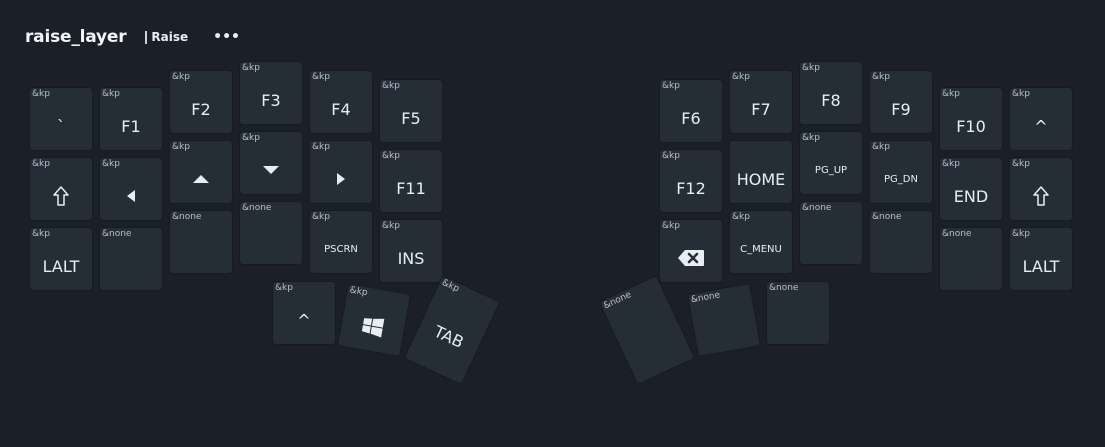 Image resolution: width=1105 pixels, height=447 pixels. Describe the element at coordinates (971, 126) in the screenshot. I see `key-label: F10` at that location.